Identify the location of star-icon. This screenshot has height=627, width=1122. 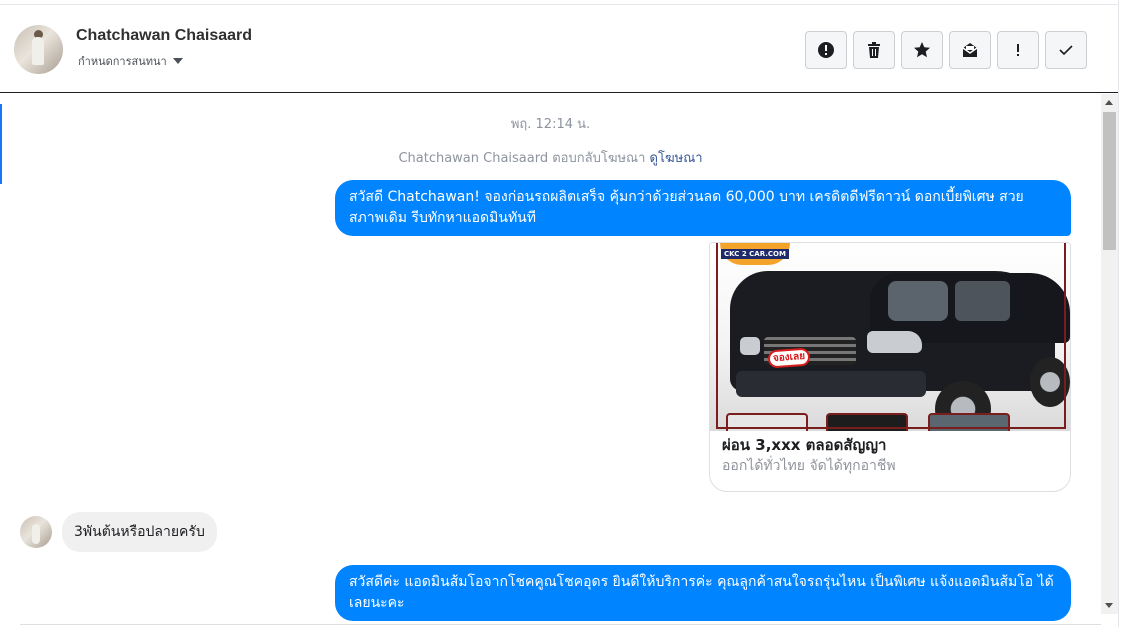
(922, 50).